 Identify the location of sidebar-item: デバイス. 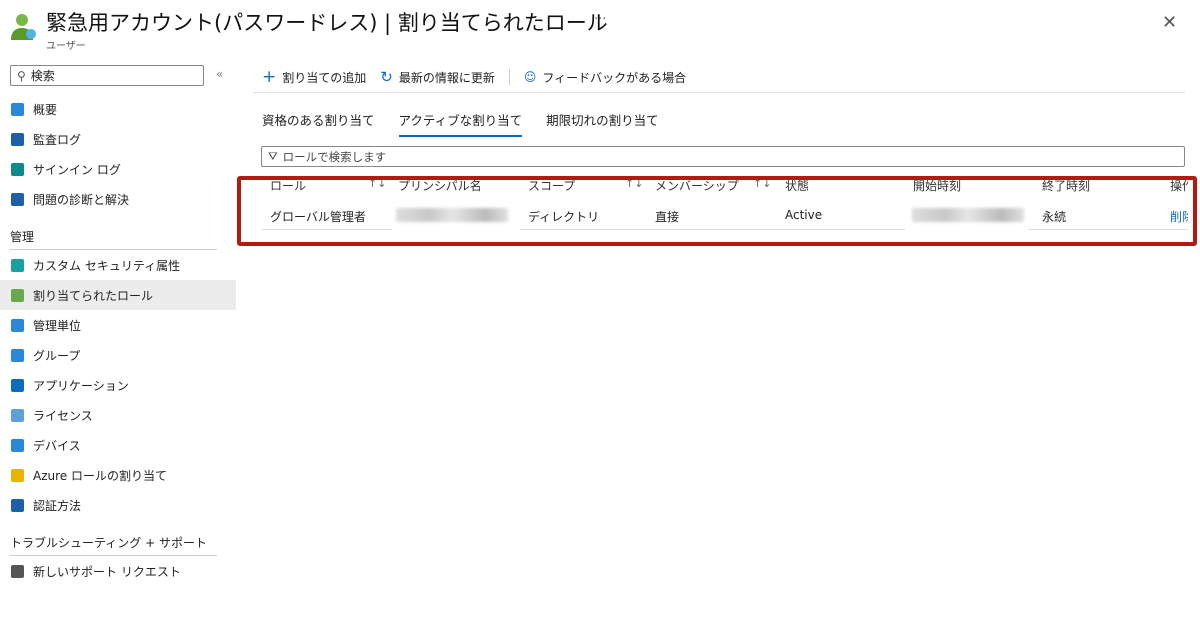
(118, 445).